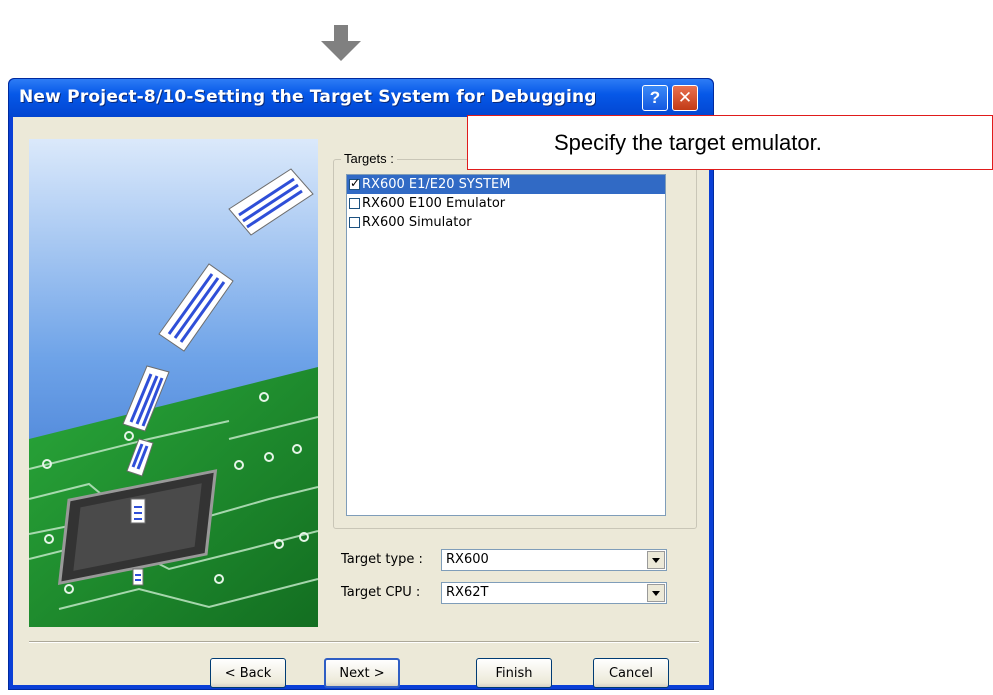 Image resolution: width=993 pixels, height=695 pixels. I want to click on help-icon: ?, so click(655, 97).